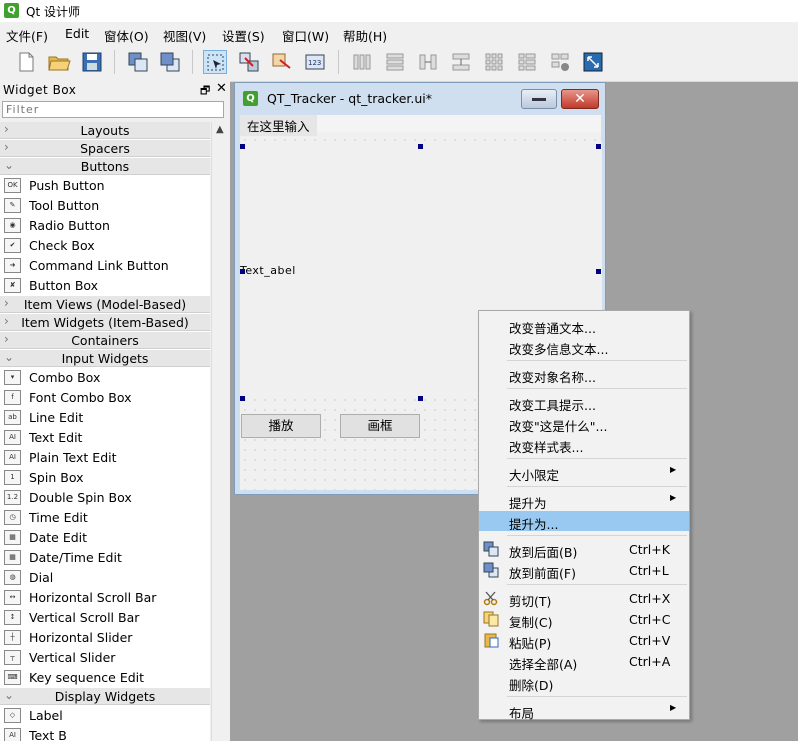 The width and height of the screenshot is (798, 741). I want to click on float-dock-icon: 🗗, so click(205, 91).